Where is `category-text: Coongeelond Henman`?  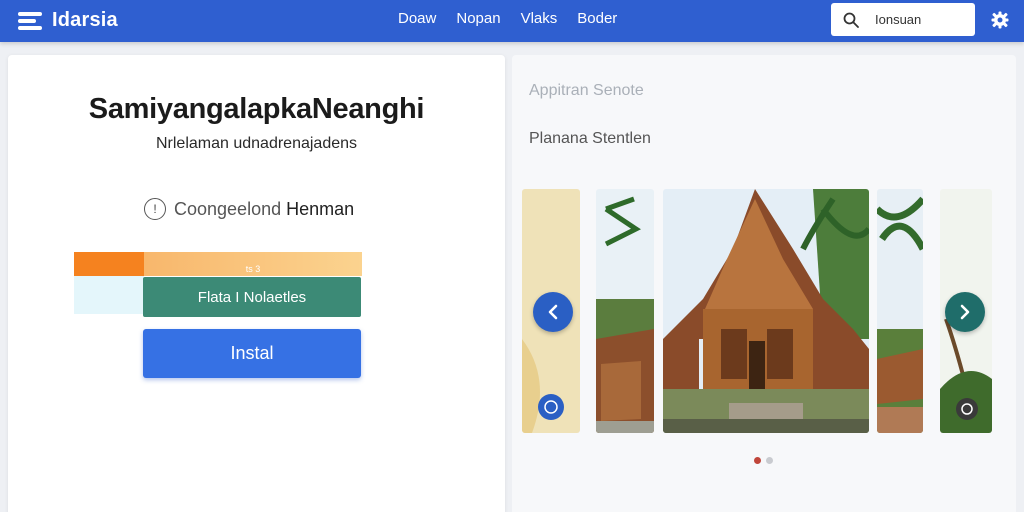
category-text: Coongeelond Henman is located at coordinates (264, 209).